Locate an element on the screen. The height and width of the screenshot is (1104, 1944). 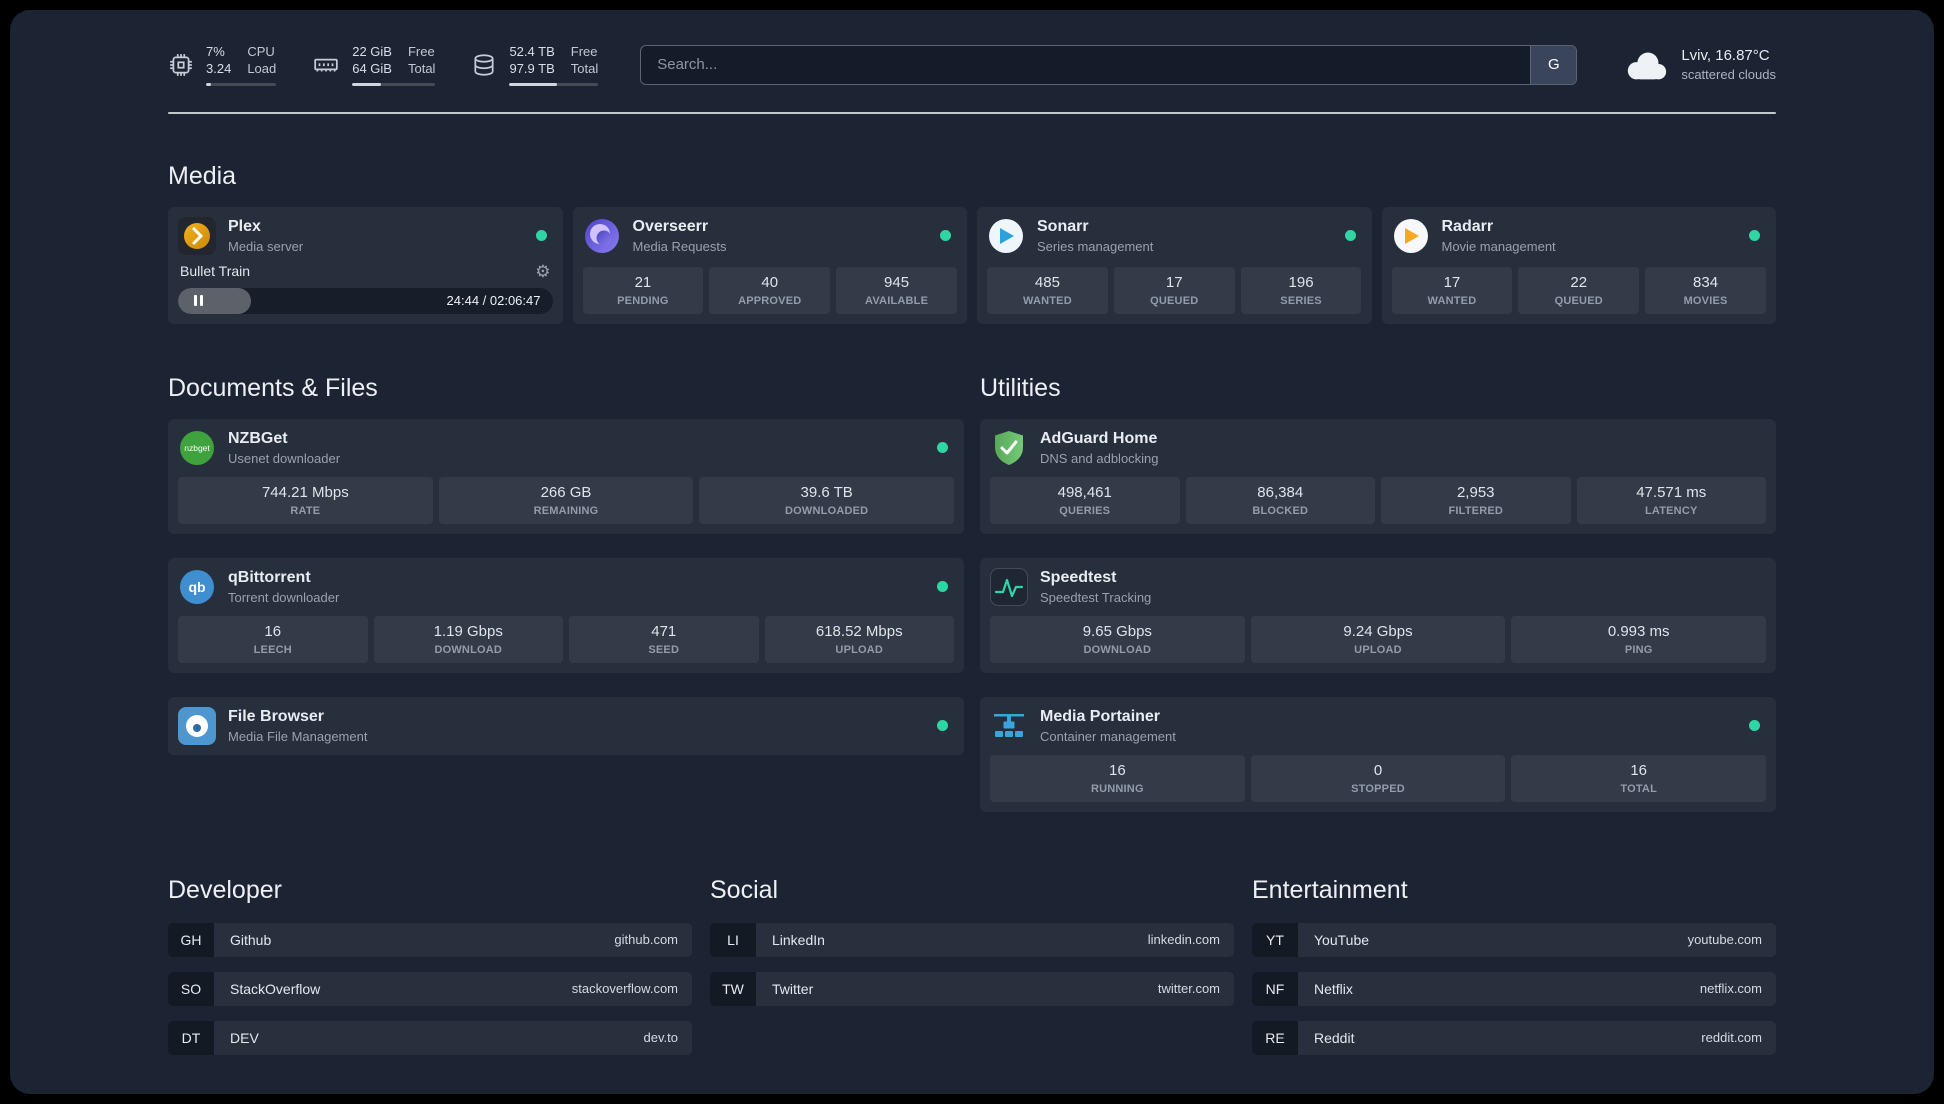
bookmark-linkedin: LI LinkedIn linkedin.com is located at coordinates (972, 939).